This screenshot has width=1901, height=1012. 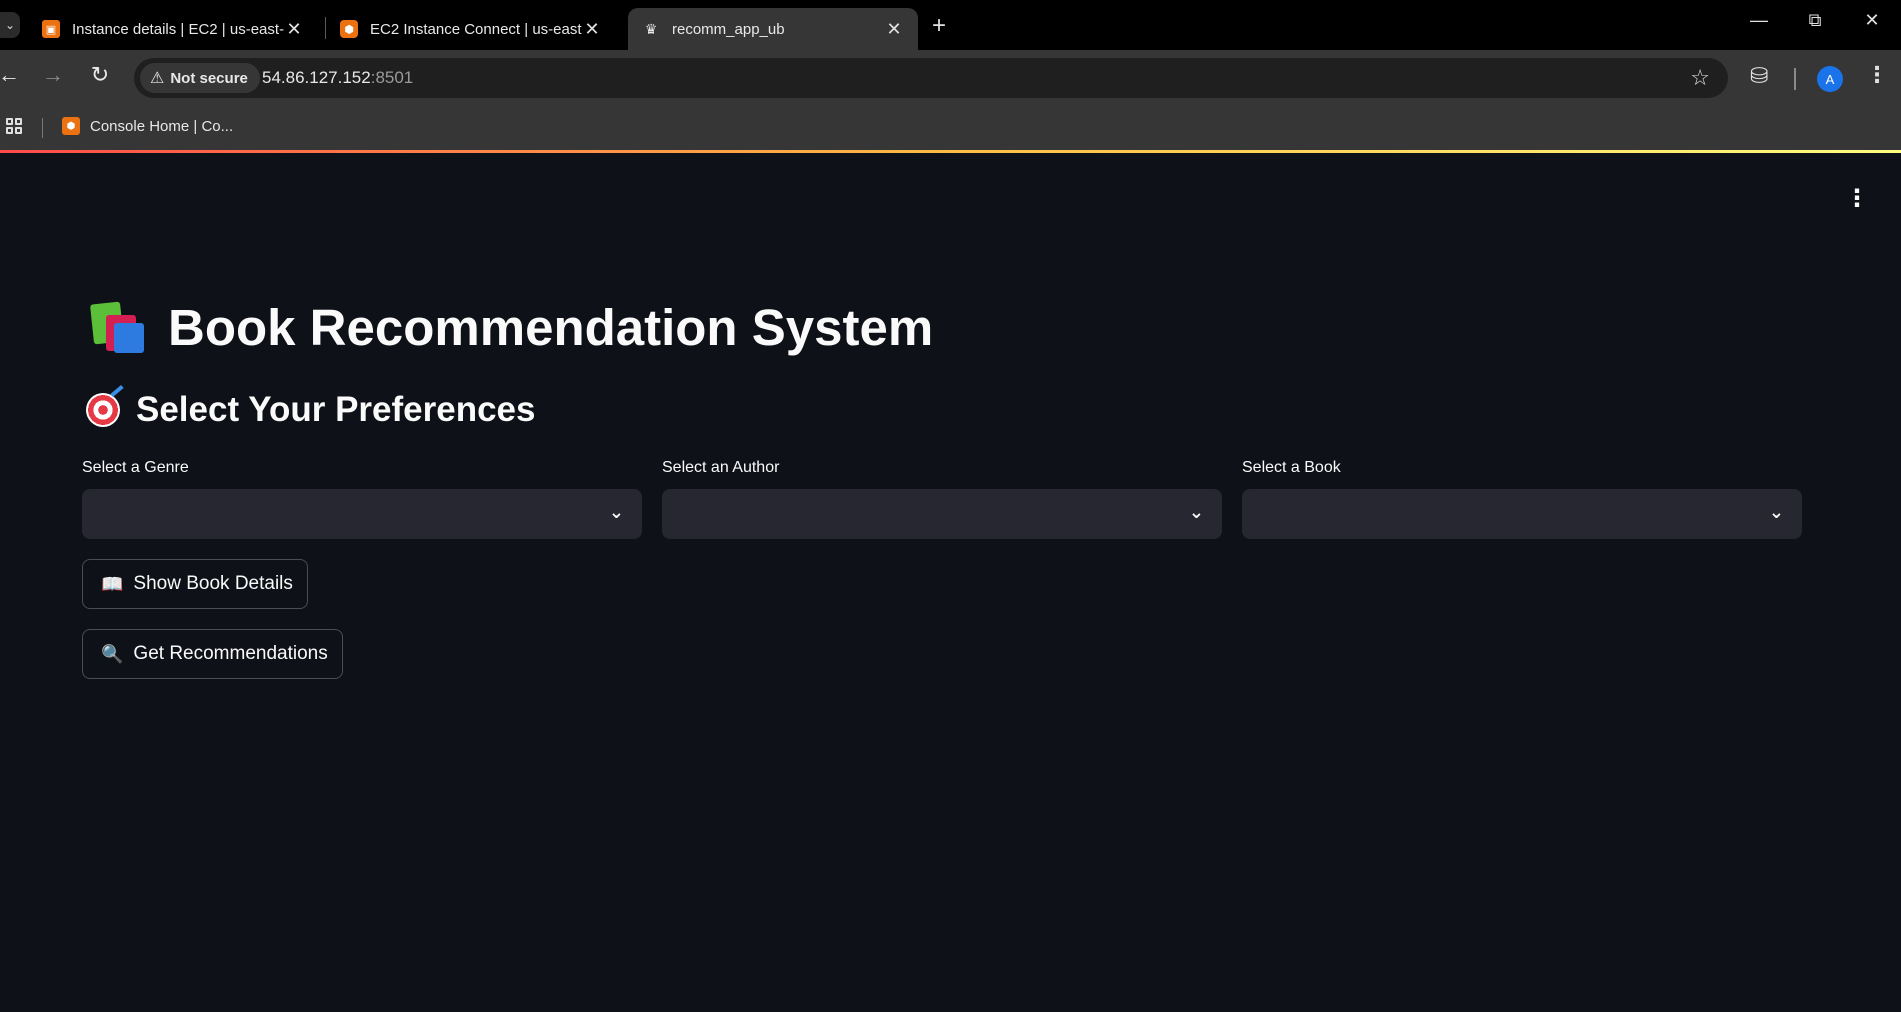 What do you see at coordinates (12, 75) in the screenshot?
I see `back-icon: ←` at bounding box center [12, 75].